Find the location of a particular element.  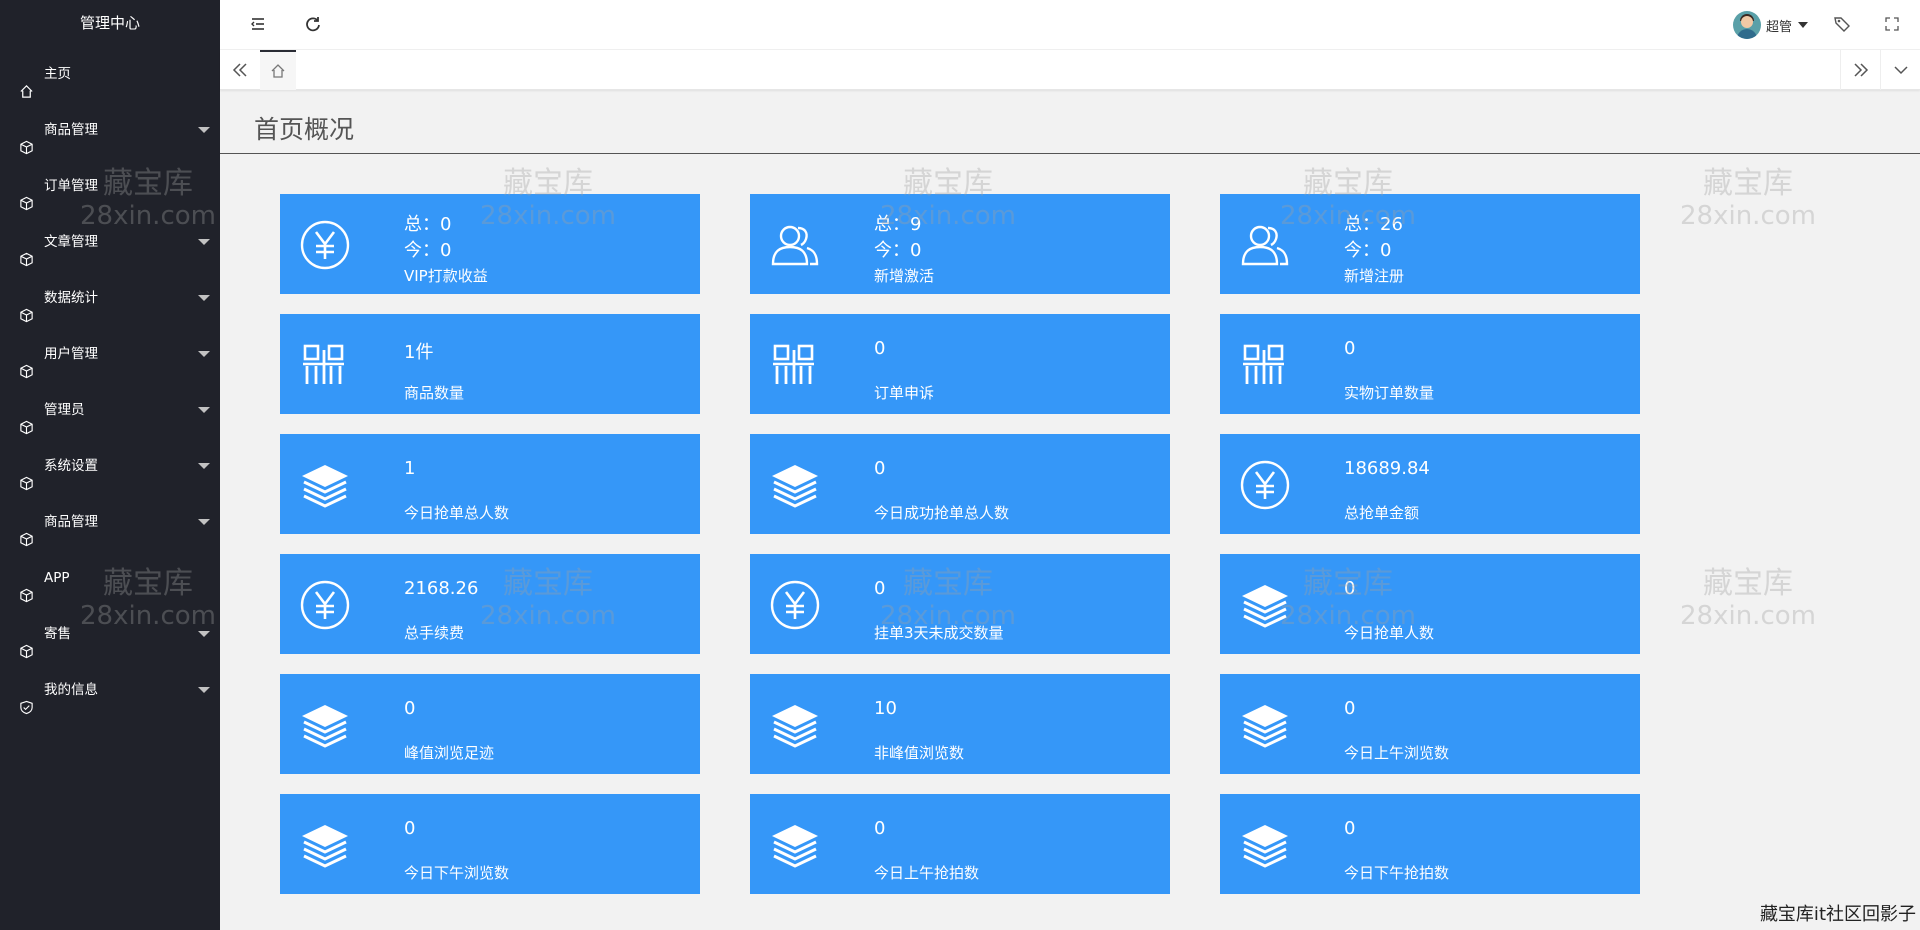

tab-home is located at coordinates (278, 70).